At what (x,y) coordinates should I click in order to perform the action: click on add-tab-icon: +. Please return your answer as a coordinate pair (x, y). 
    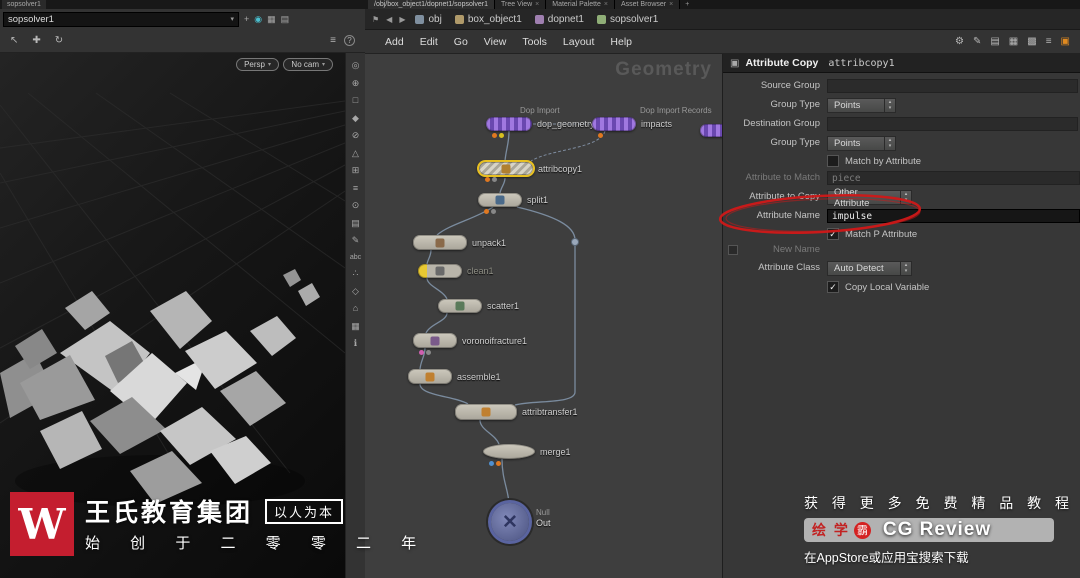
    Looking at the image, I should click on (687, 4).